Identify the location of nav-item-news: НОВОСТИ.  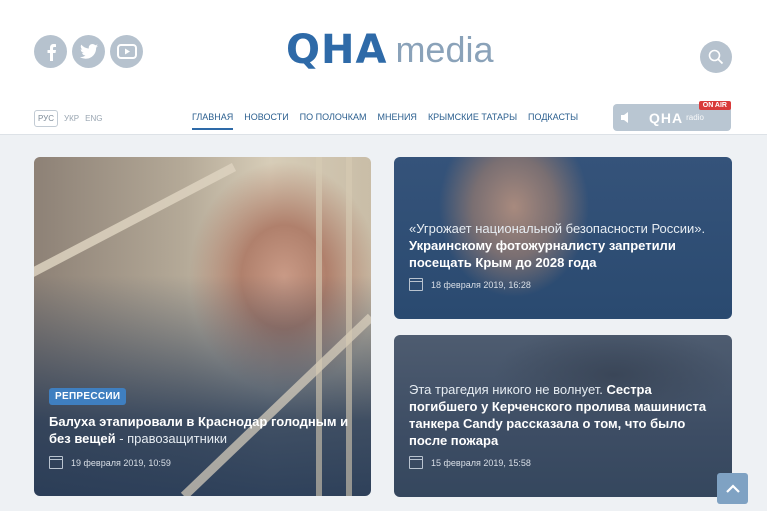
(266, 121).